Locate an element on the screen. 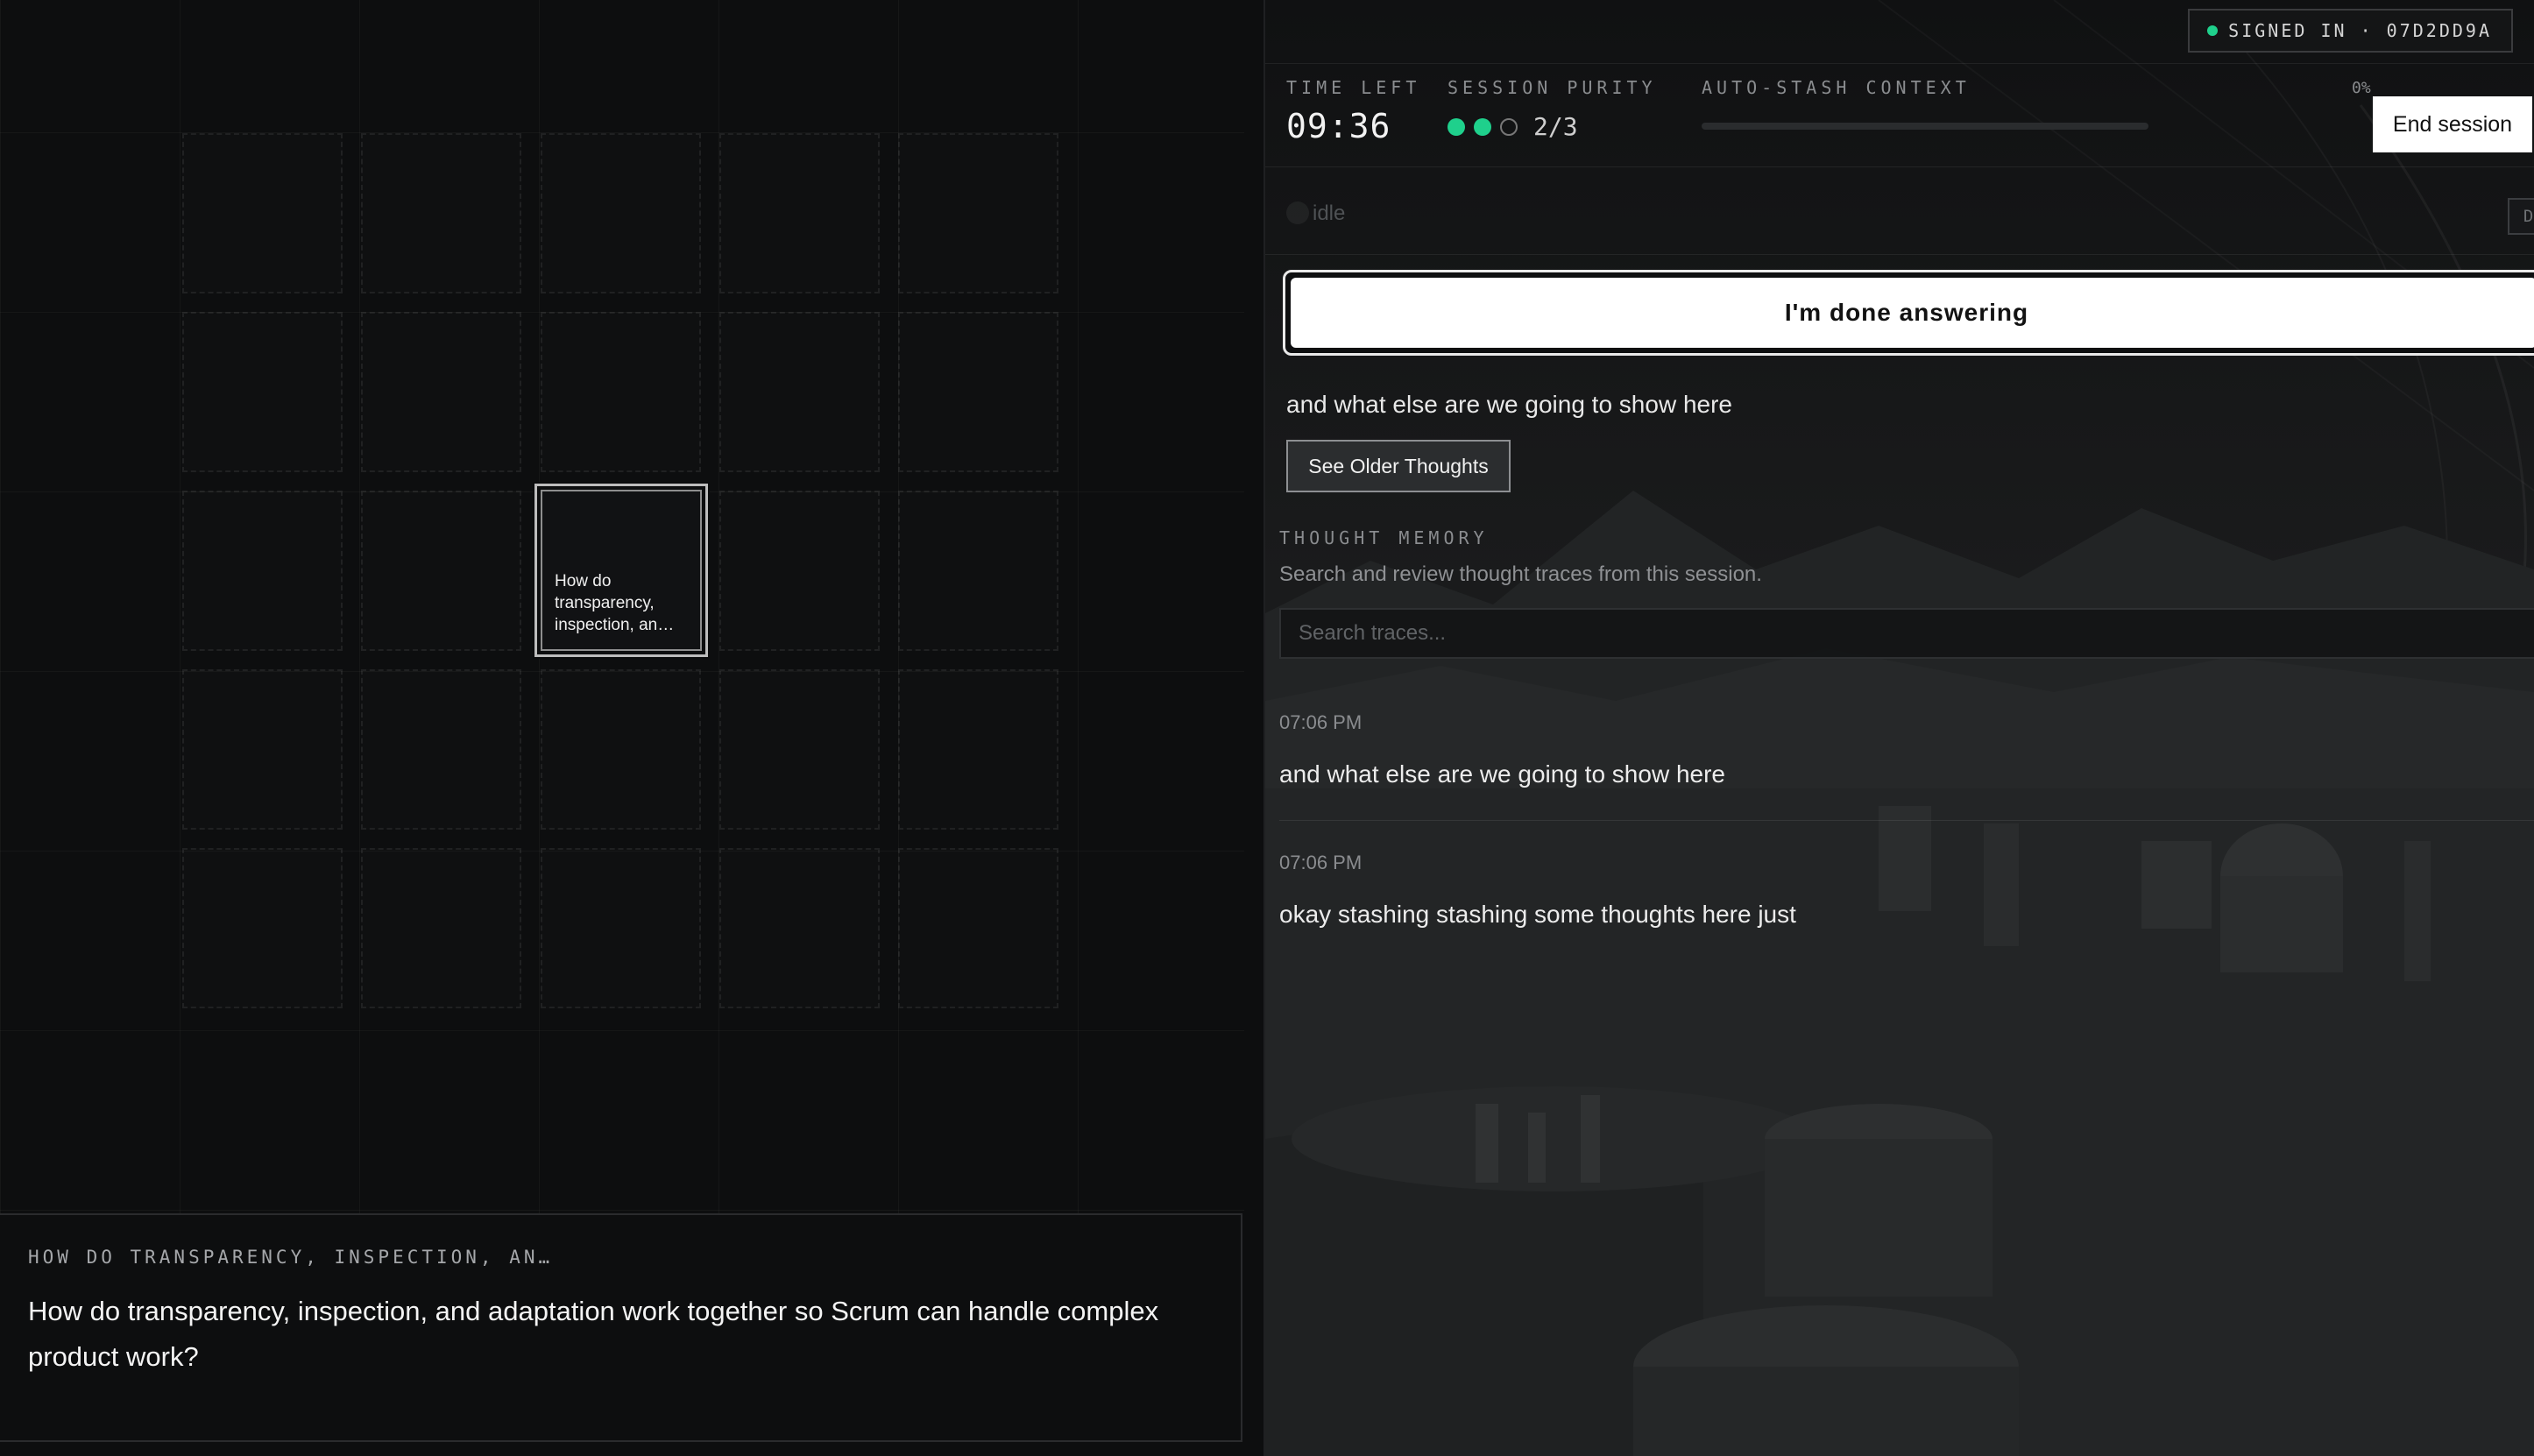  see-older-thoughts-button: See Older Thoughts is located at coordinates (1399, 466).